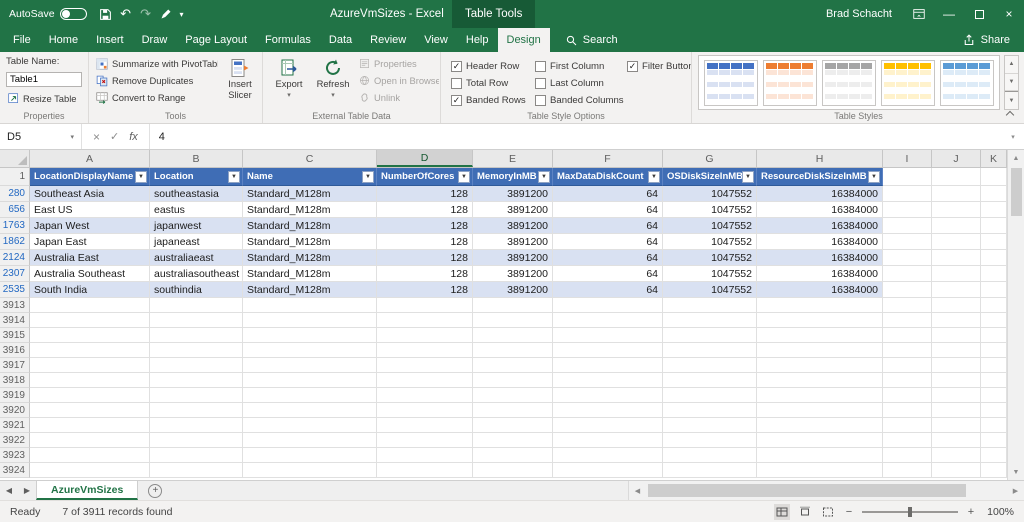  Describe the element at coordinates (513, 470) in the screenshot. I see `cell-E3924` at that location.